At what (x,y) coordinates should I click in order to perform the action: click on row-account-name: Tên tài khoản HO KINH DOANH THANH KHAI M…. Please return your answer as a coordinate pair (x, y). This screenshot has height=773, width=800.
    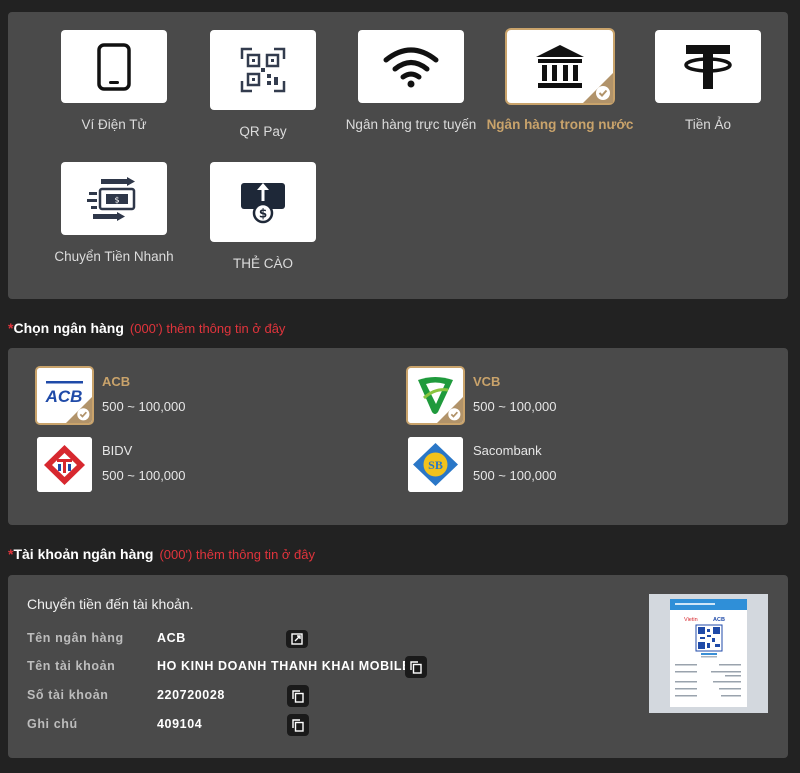
    Looking at the image, I should click on (237, 667).